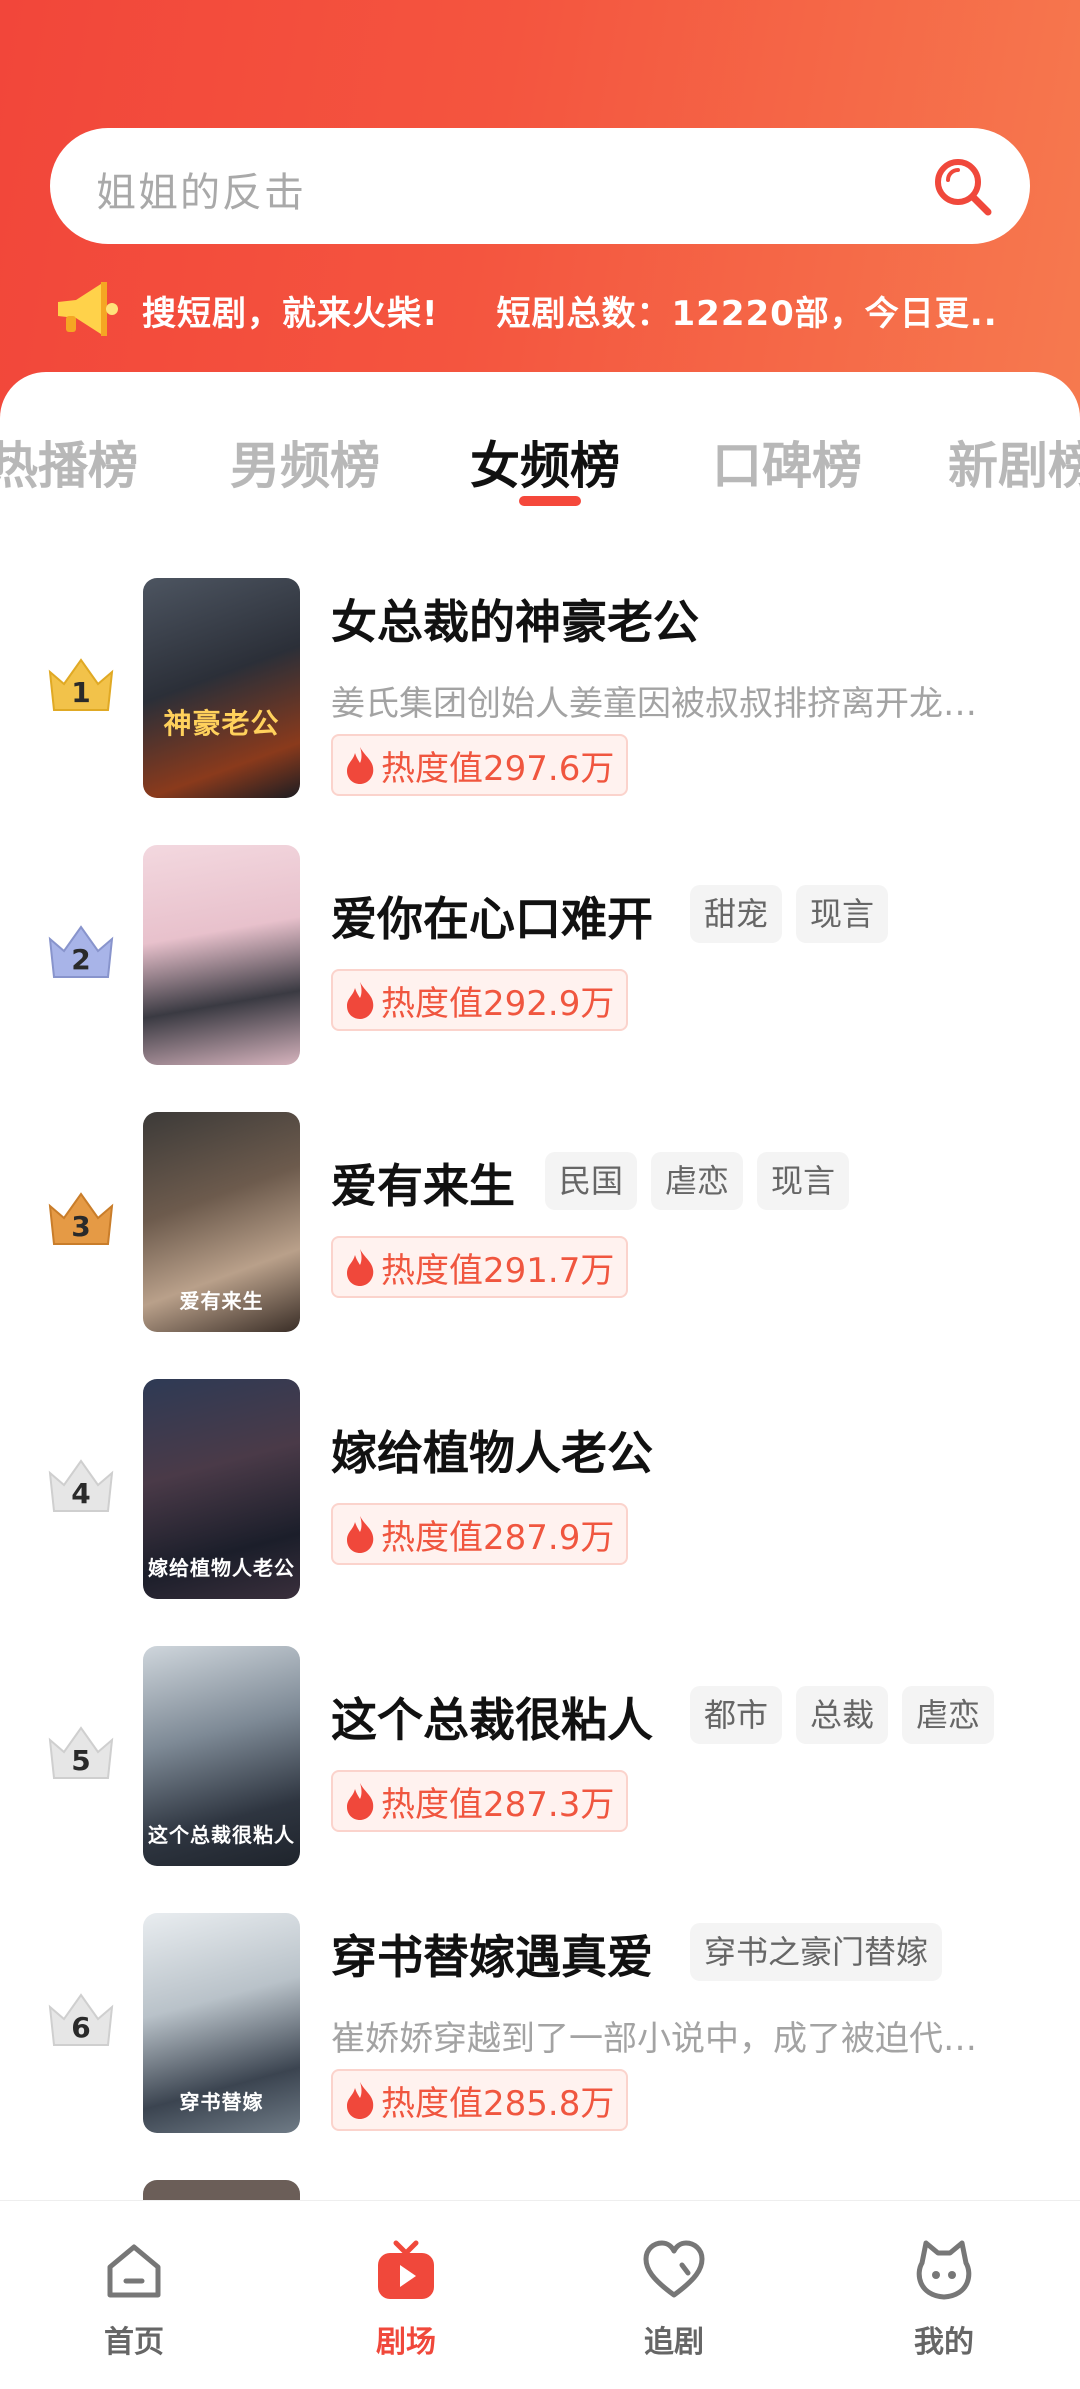  I want to click on heat-value: 热度值287.9万, so click(498, 1537).